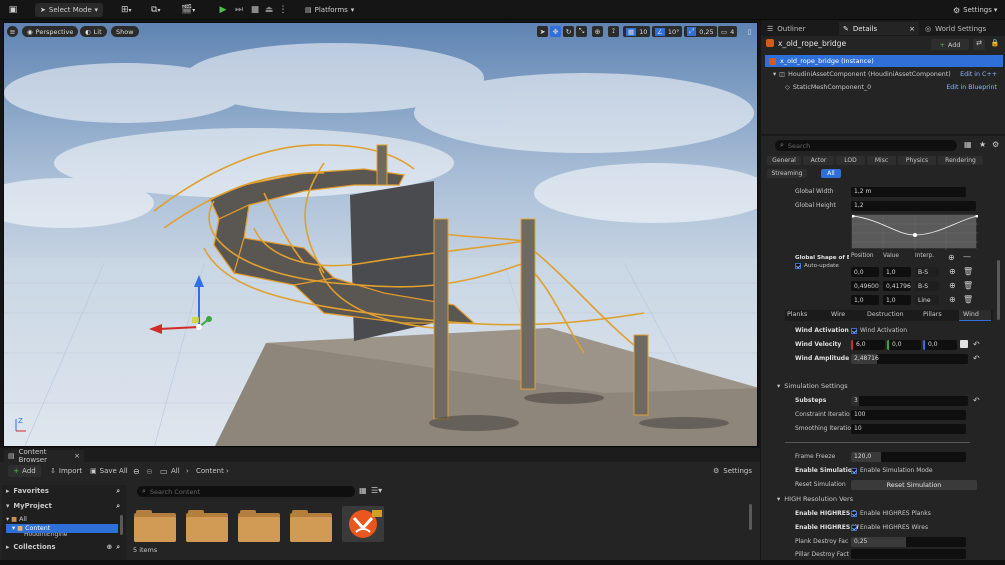 This screenshot has width=1005, height=565. I want to click on step-icon: ⏭, so click(239, 10).